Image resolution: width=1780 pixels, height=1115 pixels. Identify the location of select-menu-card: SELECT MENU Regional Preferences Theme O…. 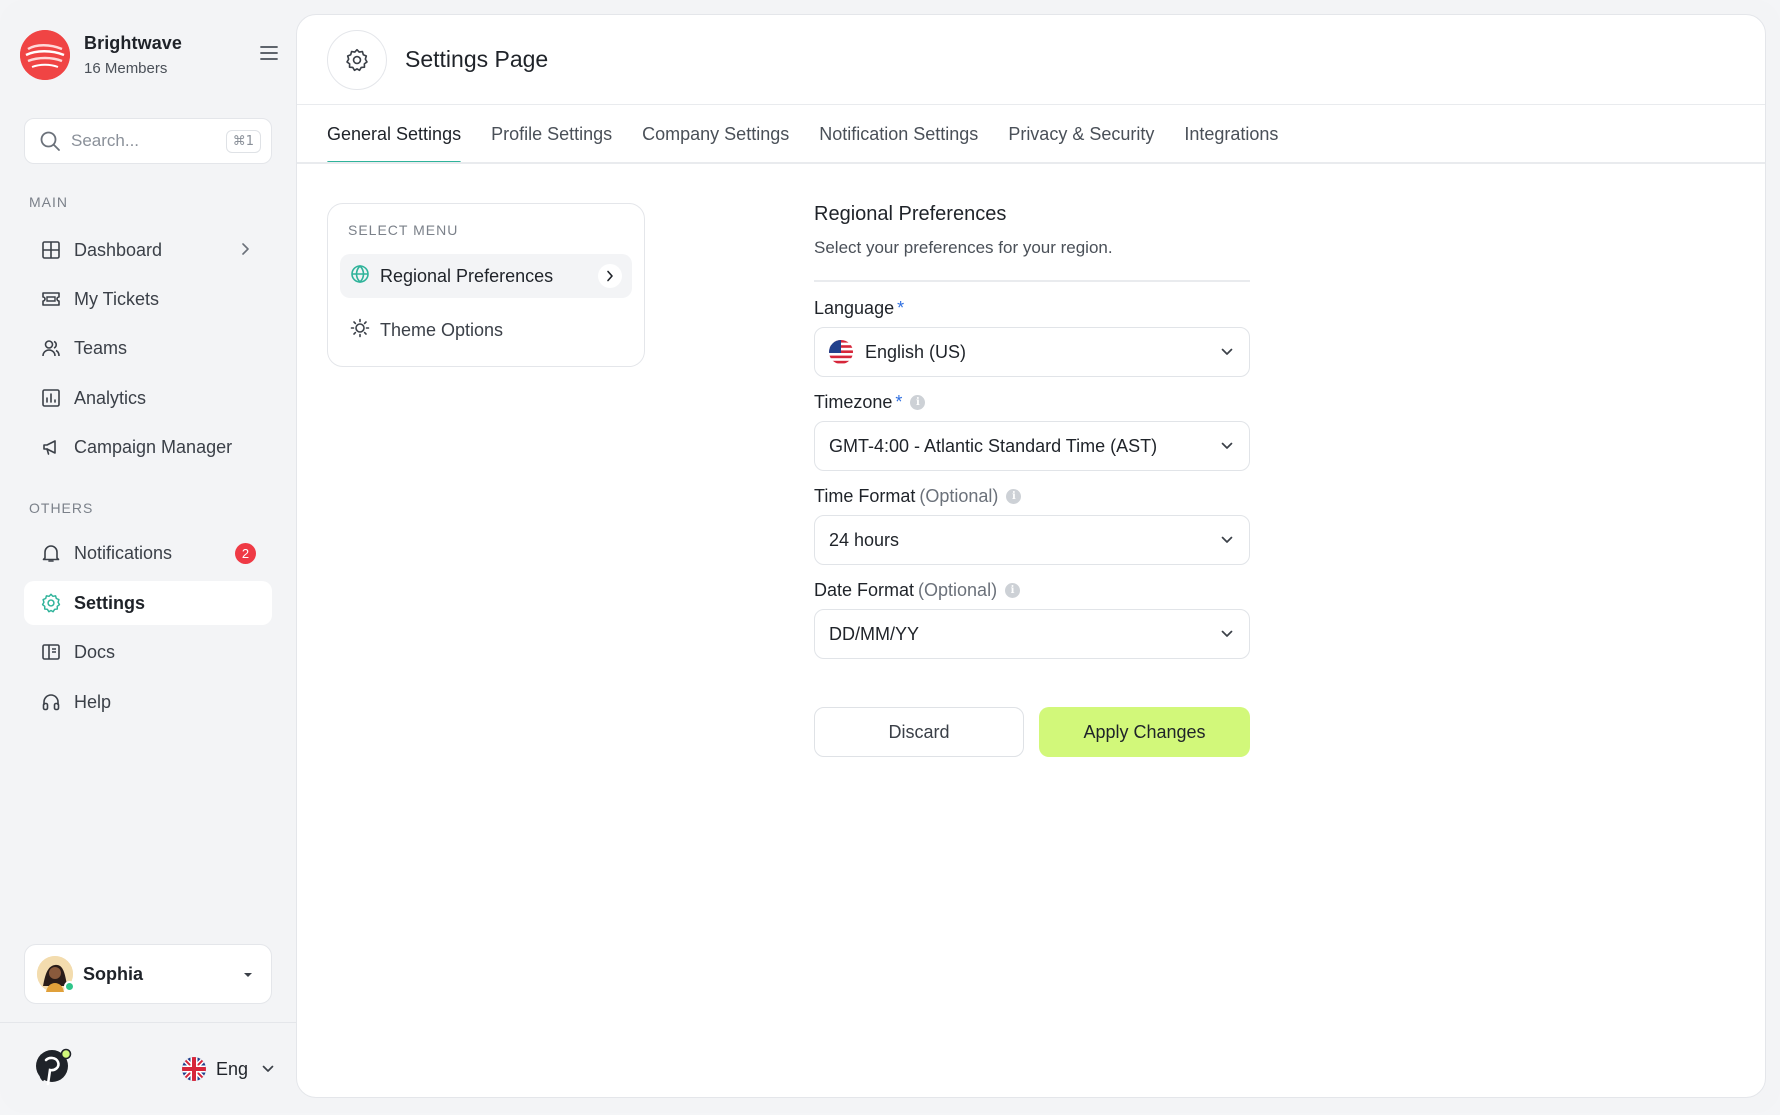
(486, 285).